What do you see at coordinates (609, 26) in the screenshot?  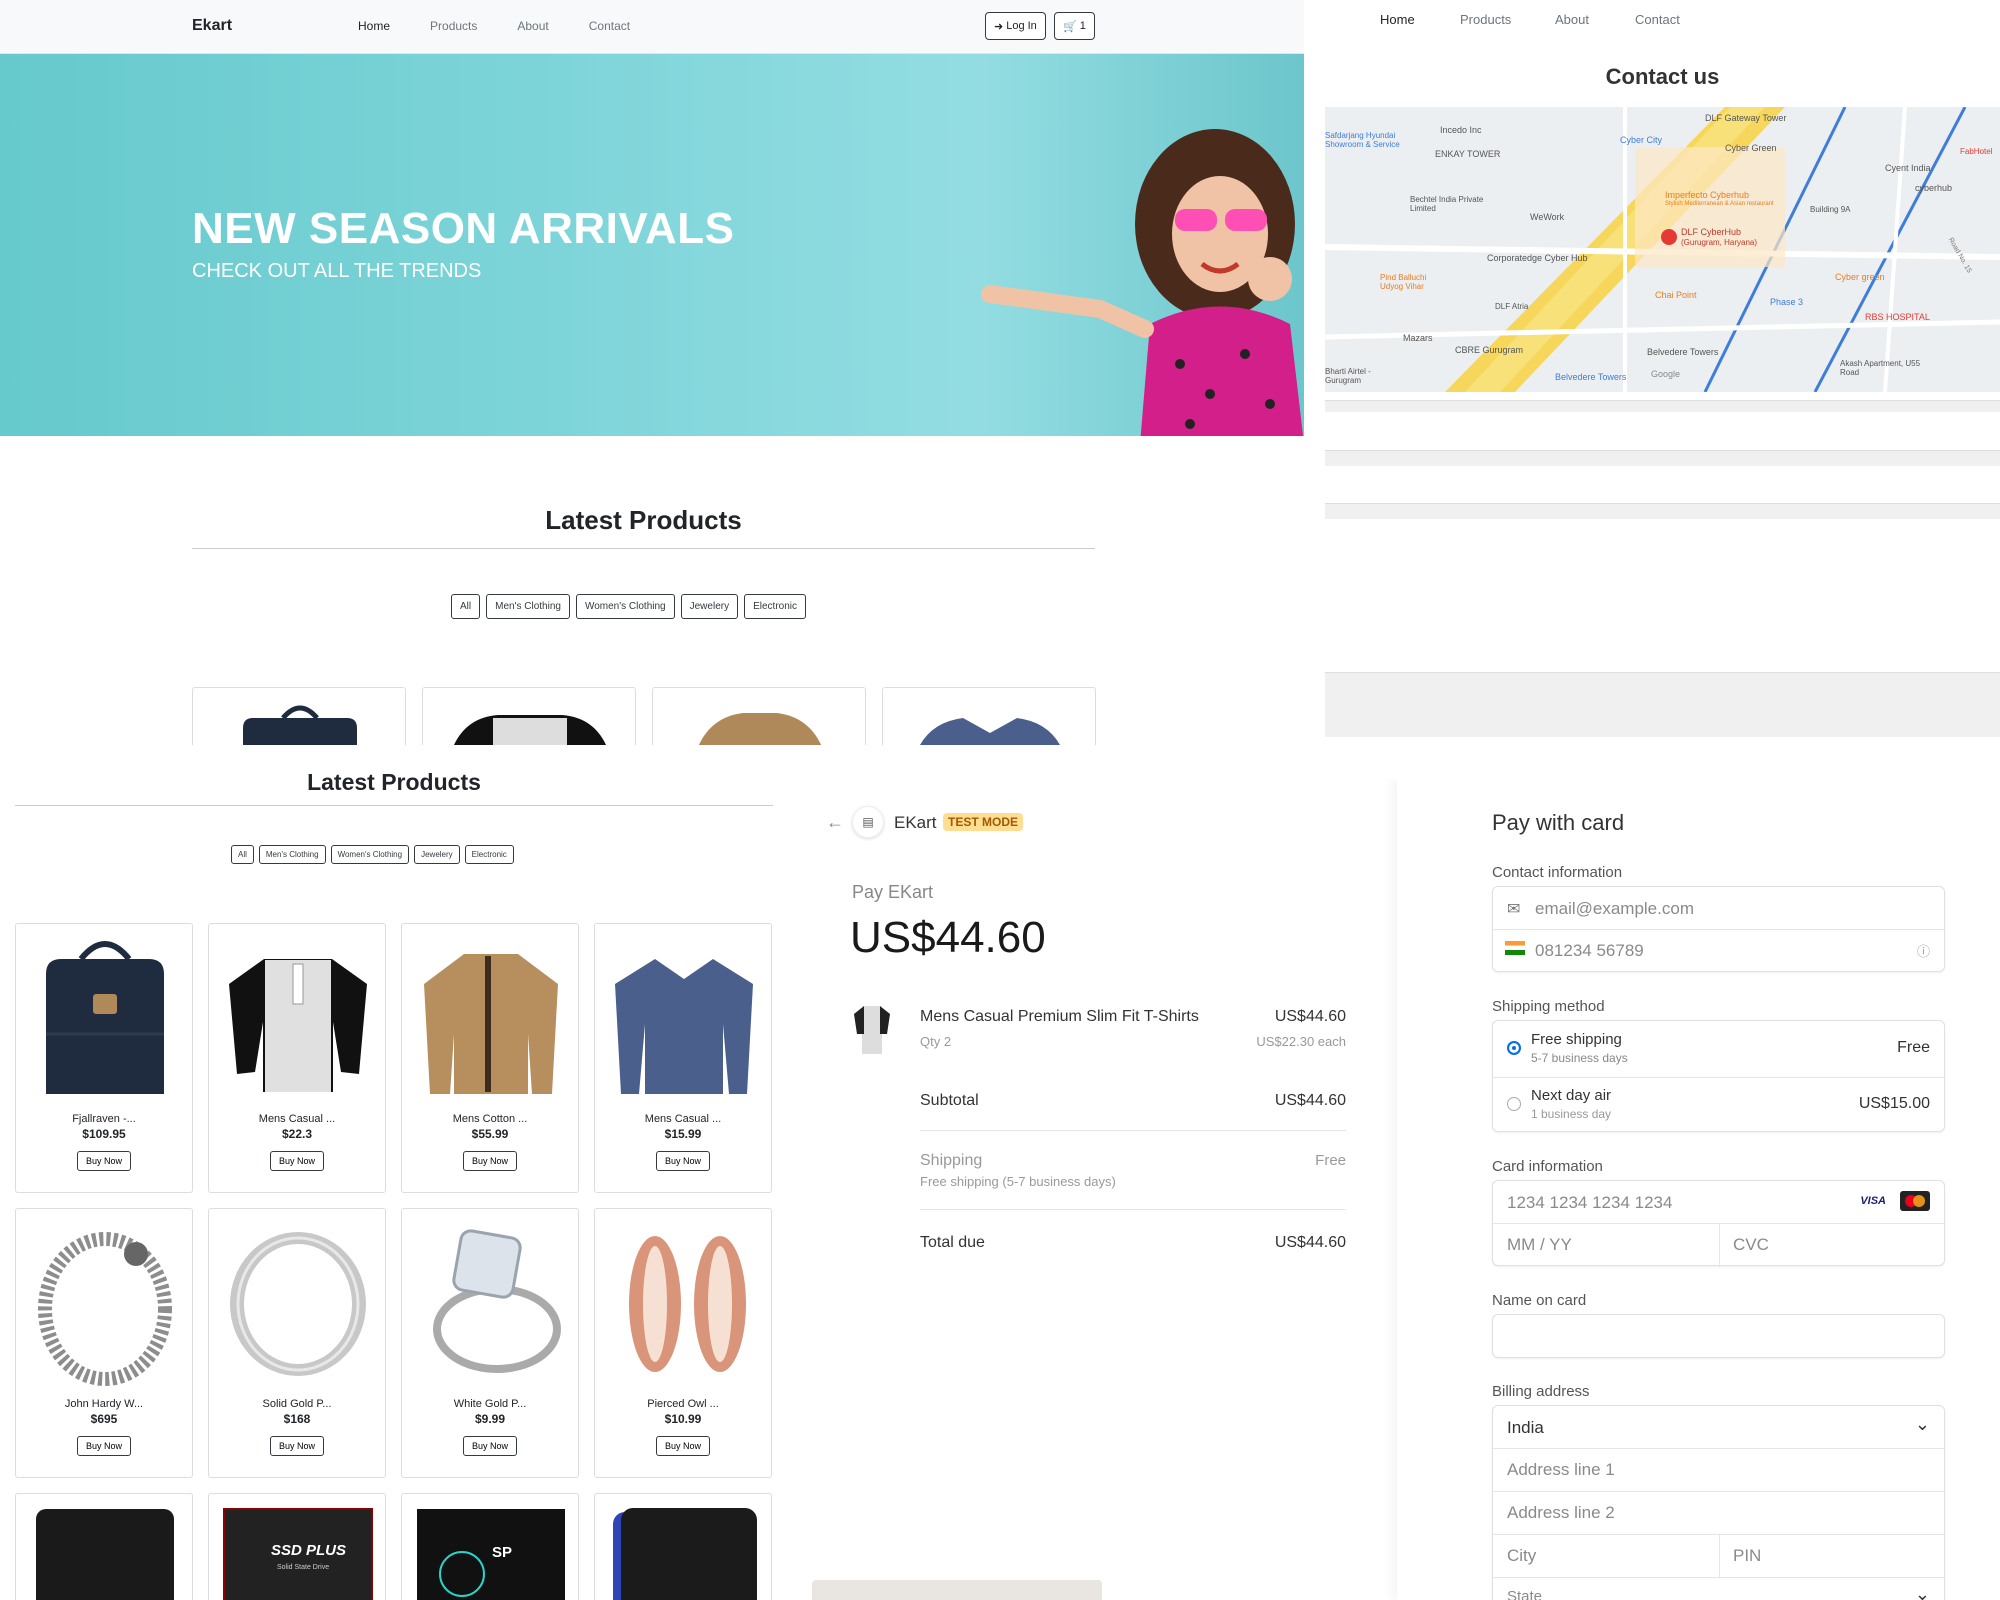 I see `nav-contact: Contact` at bounding box center [609, 26].